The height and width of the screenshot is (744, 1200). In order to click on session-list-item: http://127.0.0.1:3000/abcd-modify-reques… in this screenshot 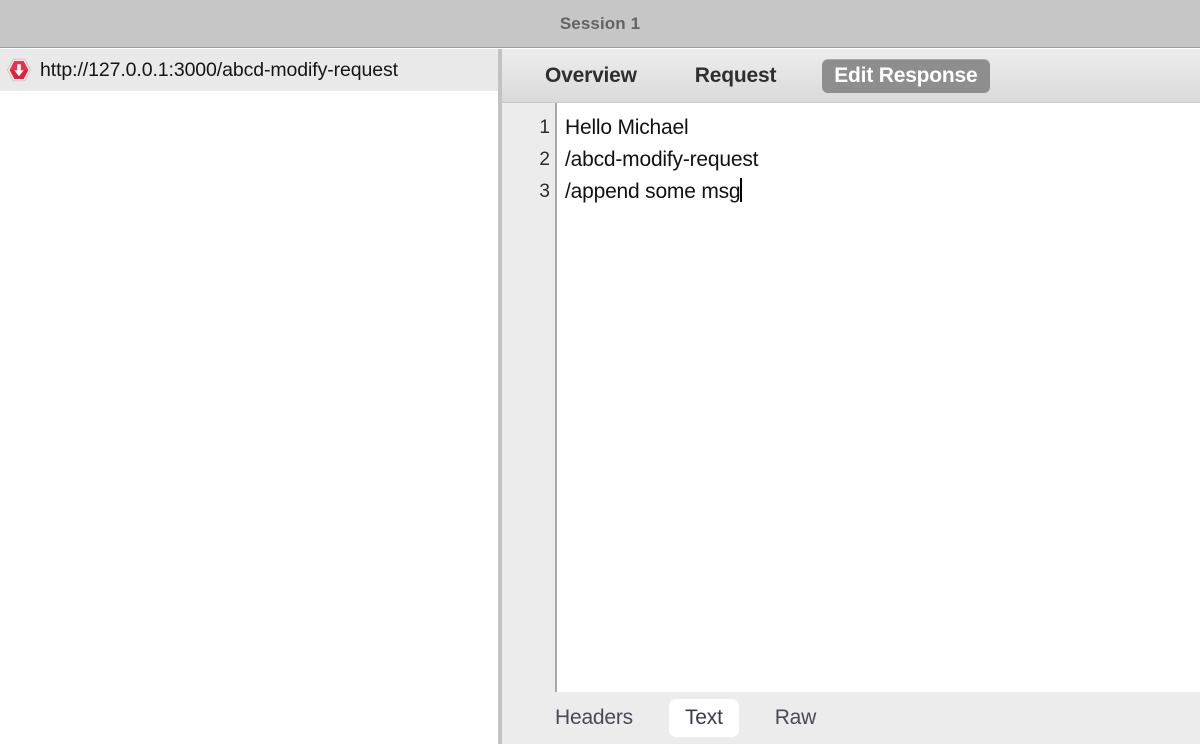, I will do `click(249, 70)`.